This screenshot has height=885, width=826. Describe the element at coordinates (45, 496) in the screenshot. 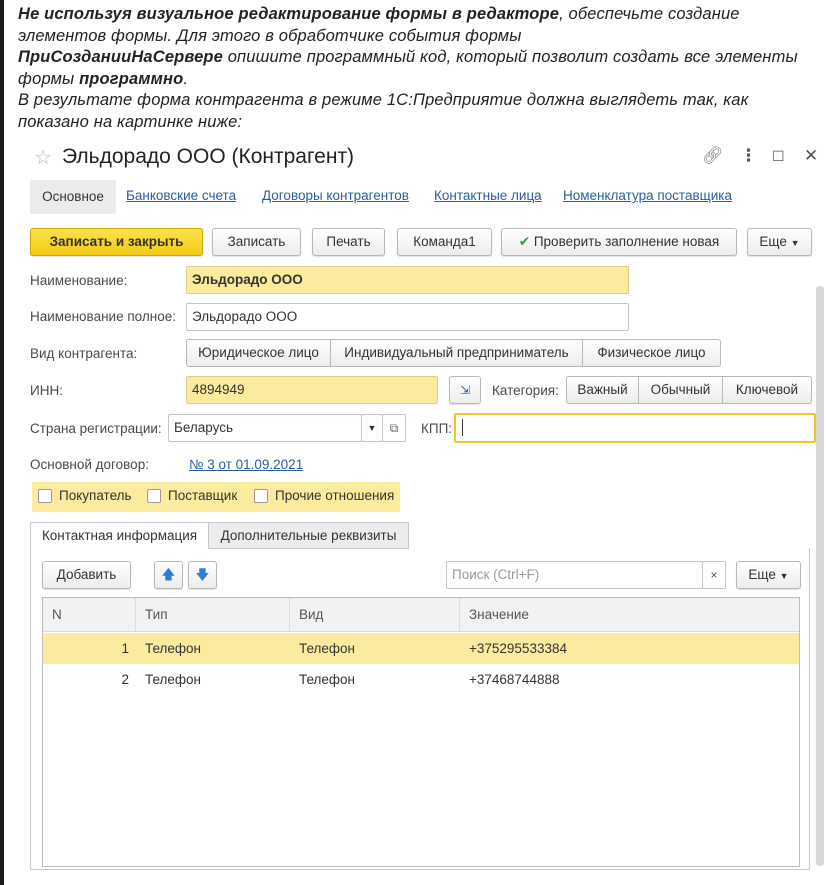

I see `buyer-checkbox` at that location.